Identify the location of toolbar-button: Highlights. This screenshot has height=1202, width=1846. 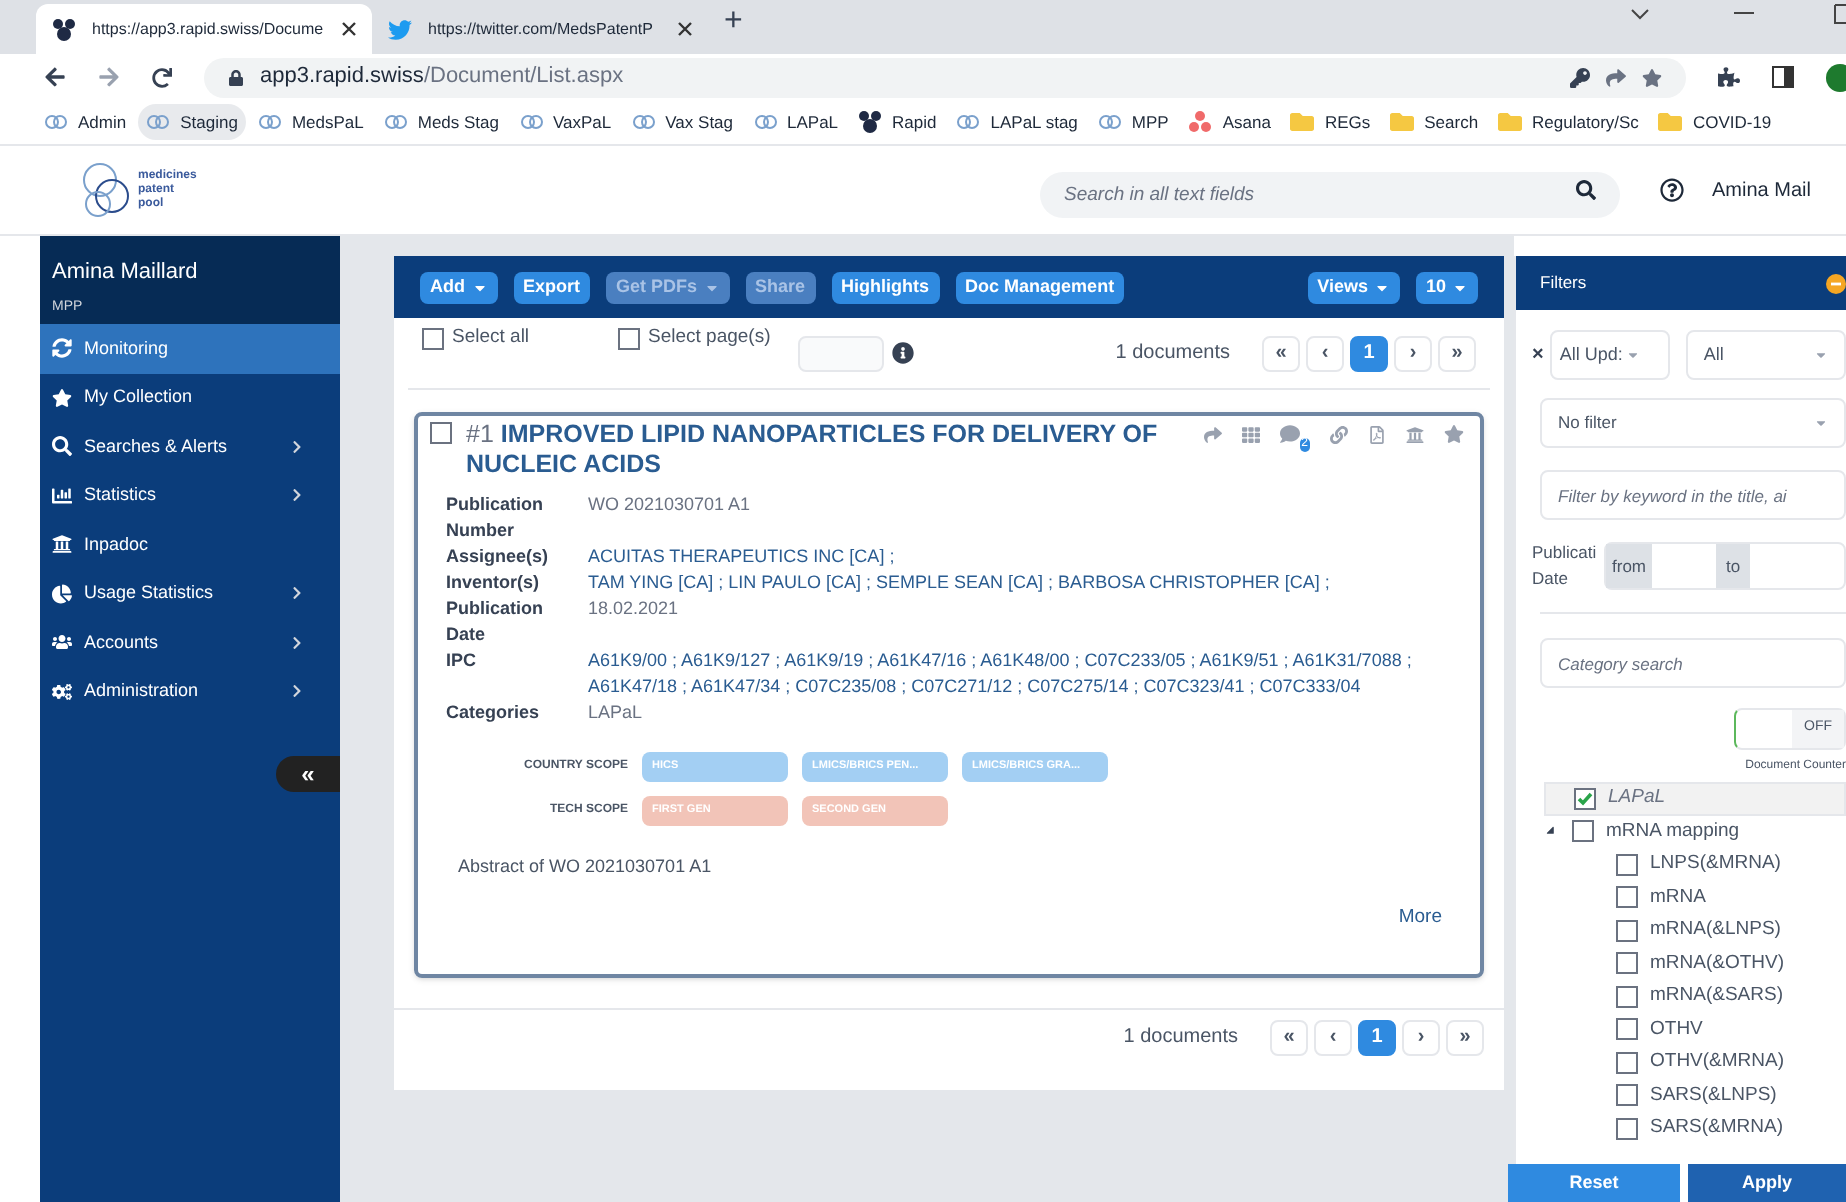
(885, 287).